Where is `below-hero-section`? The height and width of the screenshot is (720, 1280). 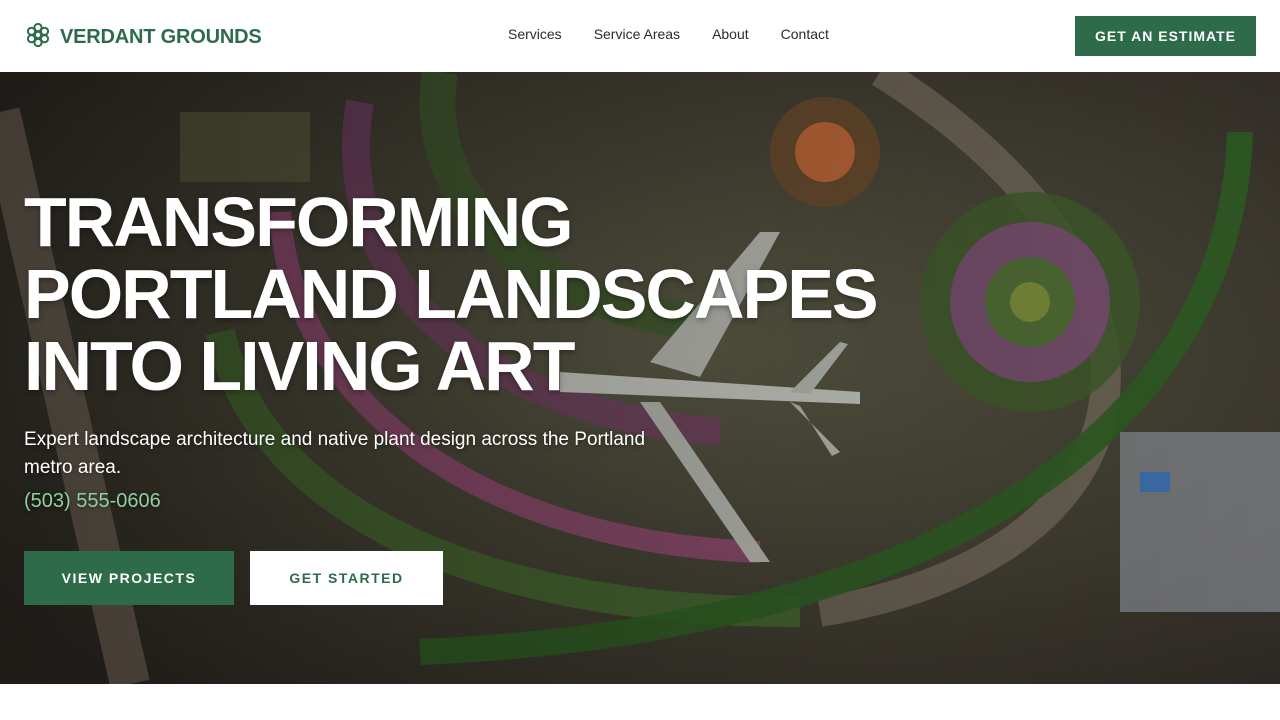
below-hero-section is located at coordinates (640, 702).